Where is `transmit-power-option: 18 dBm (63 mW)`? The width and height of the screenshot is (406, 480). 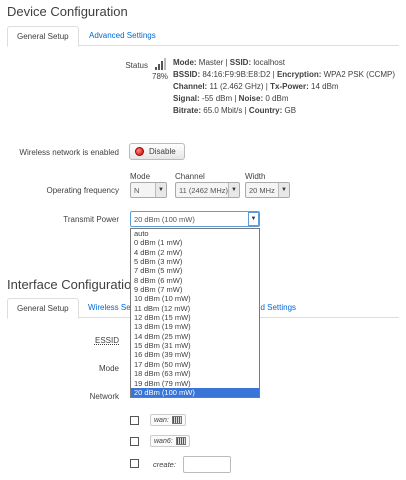
transmit-power-option: 18 dBm (63 mW) is located at coordinates (195, 373).